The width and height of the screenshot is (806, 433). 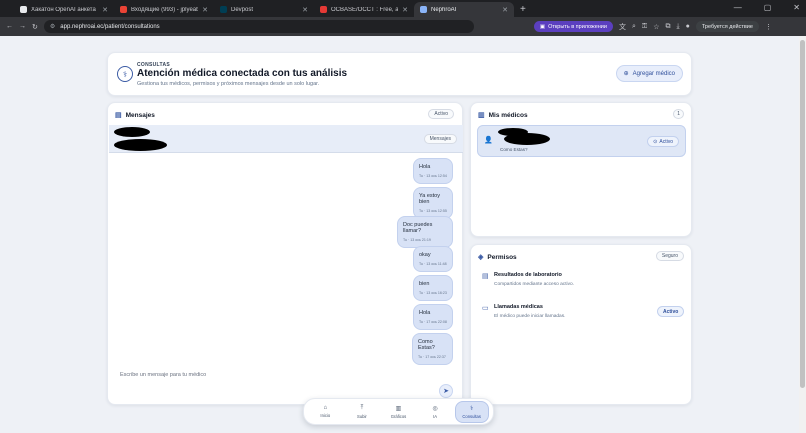 I want to click on shield-icon: ◈, so click(x=481, y=257).